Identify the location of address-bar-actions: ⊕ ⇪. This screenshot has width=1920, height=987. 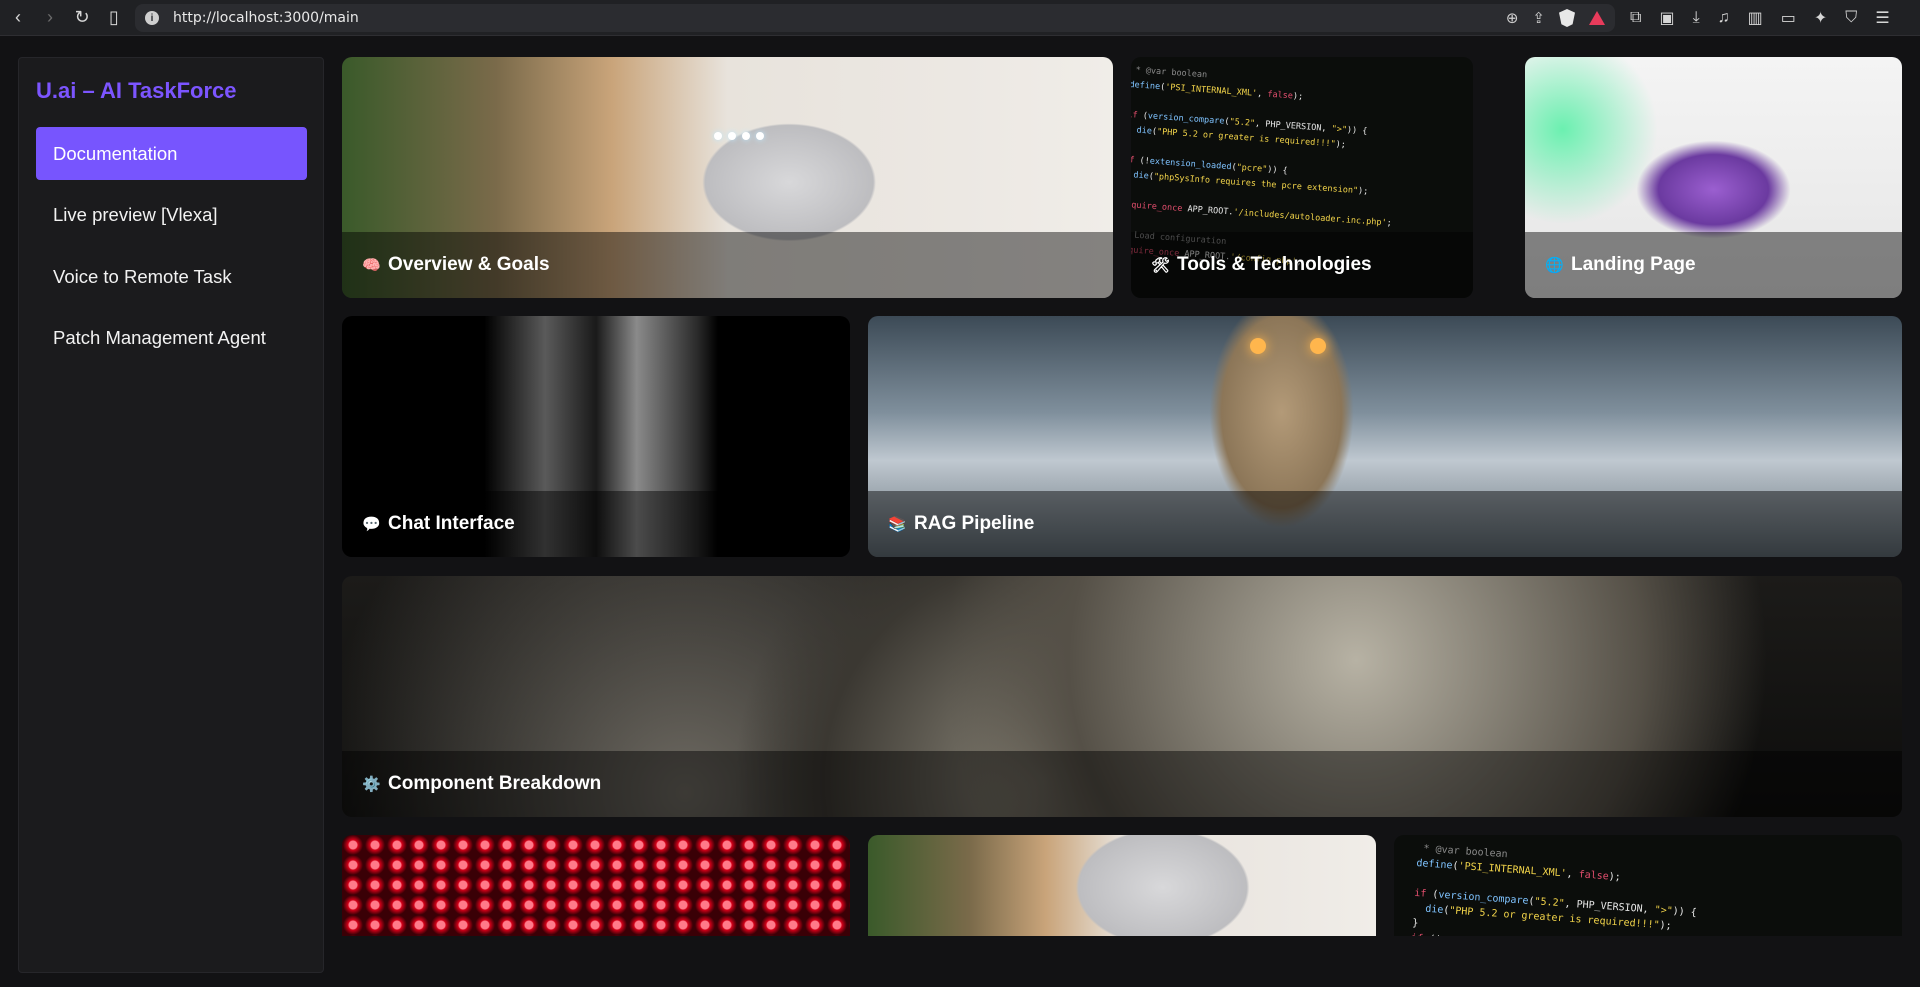
(1555, 18).